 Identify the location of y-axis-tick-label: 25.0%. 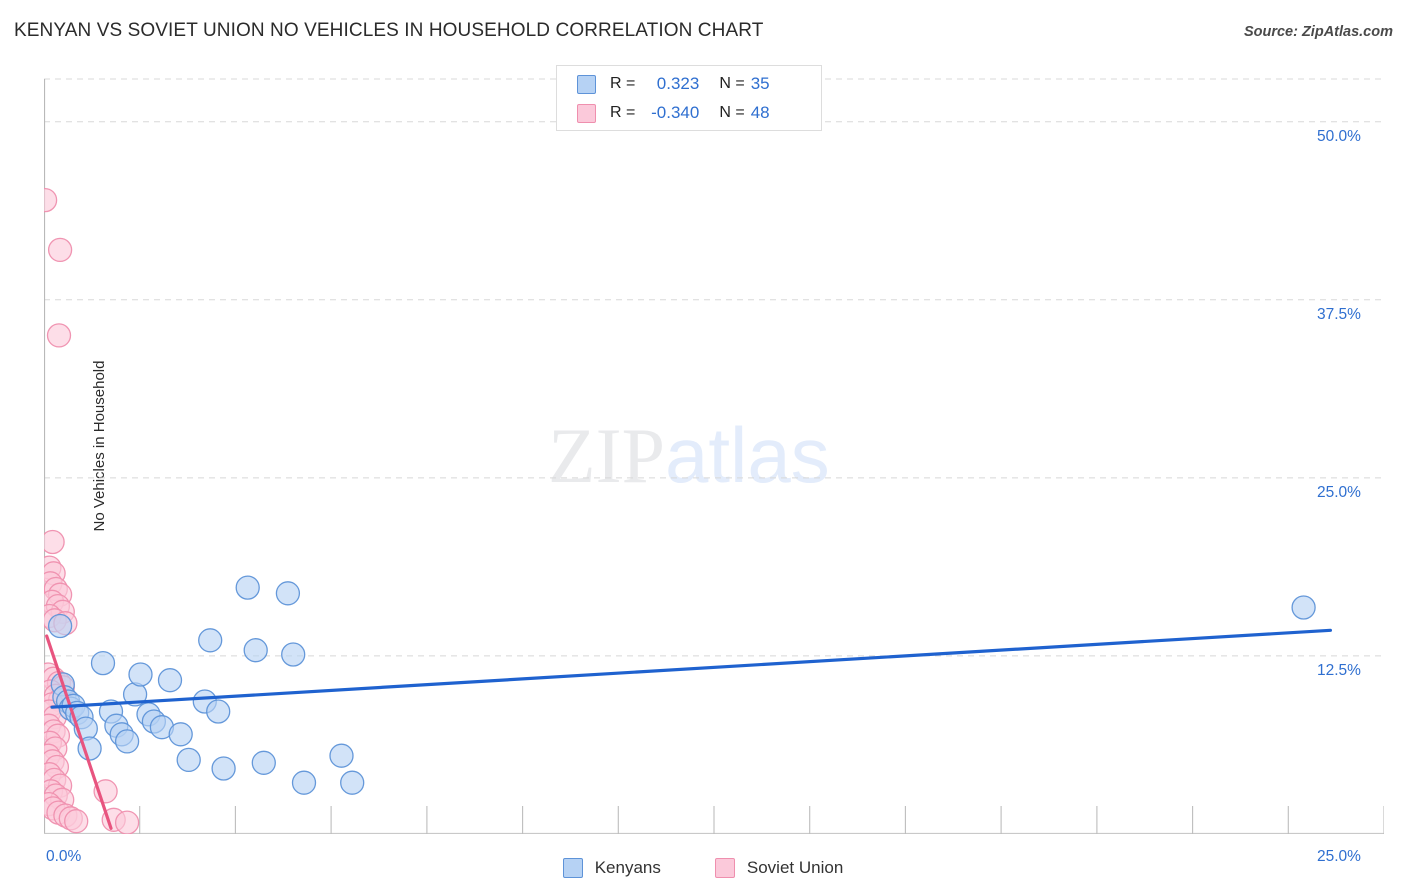
(1339, 492).